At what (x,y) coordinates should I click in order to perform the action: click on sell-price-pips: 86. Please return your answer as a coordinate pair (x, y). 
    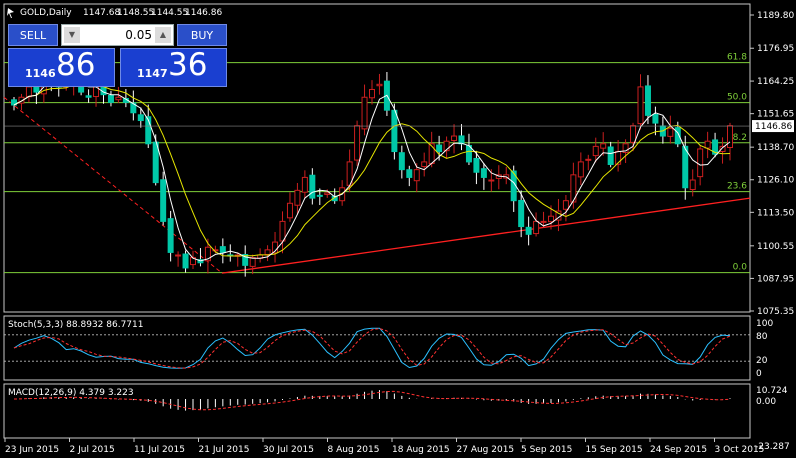
    Looking at the image, I should click on (76, 65).